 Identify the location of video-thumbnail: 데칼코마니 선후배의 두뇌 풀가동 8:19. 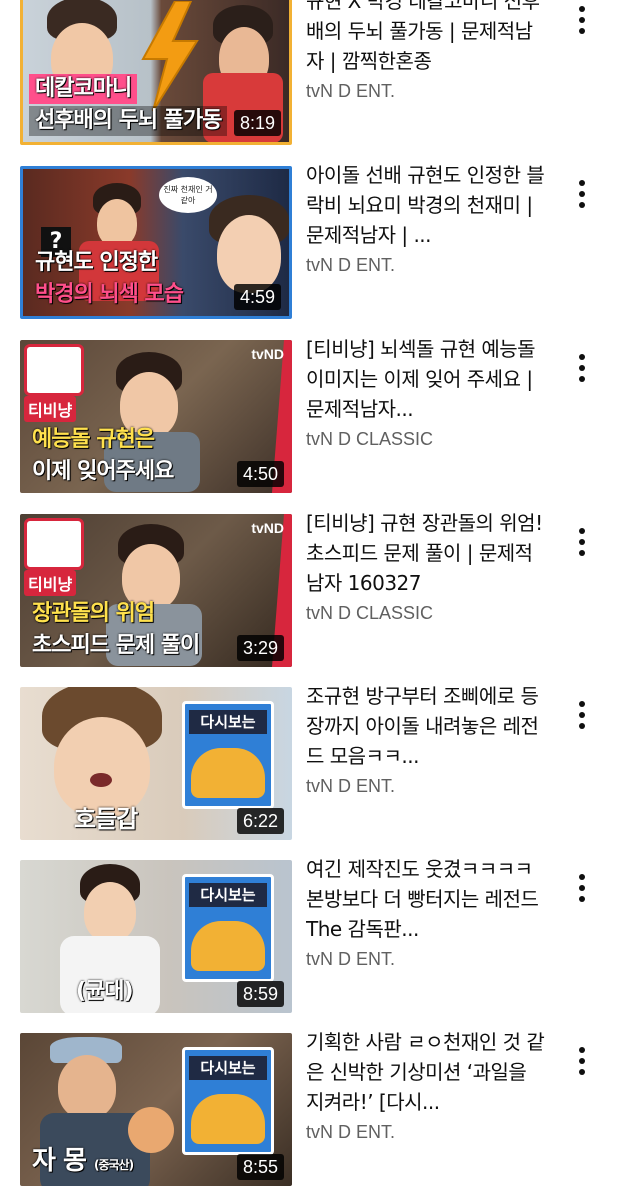
(156, 72).